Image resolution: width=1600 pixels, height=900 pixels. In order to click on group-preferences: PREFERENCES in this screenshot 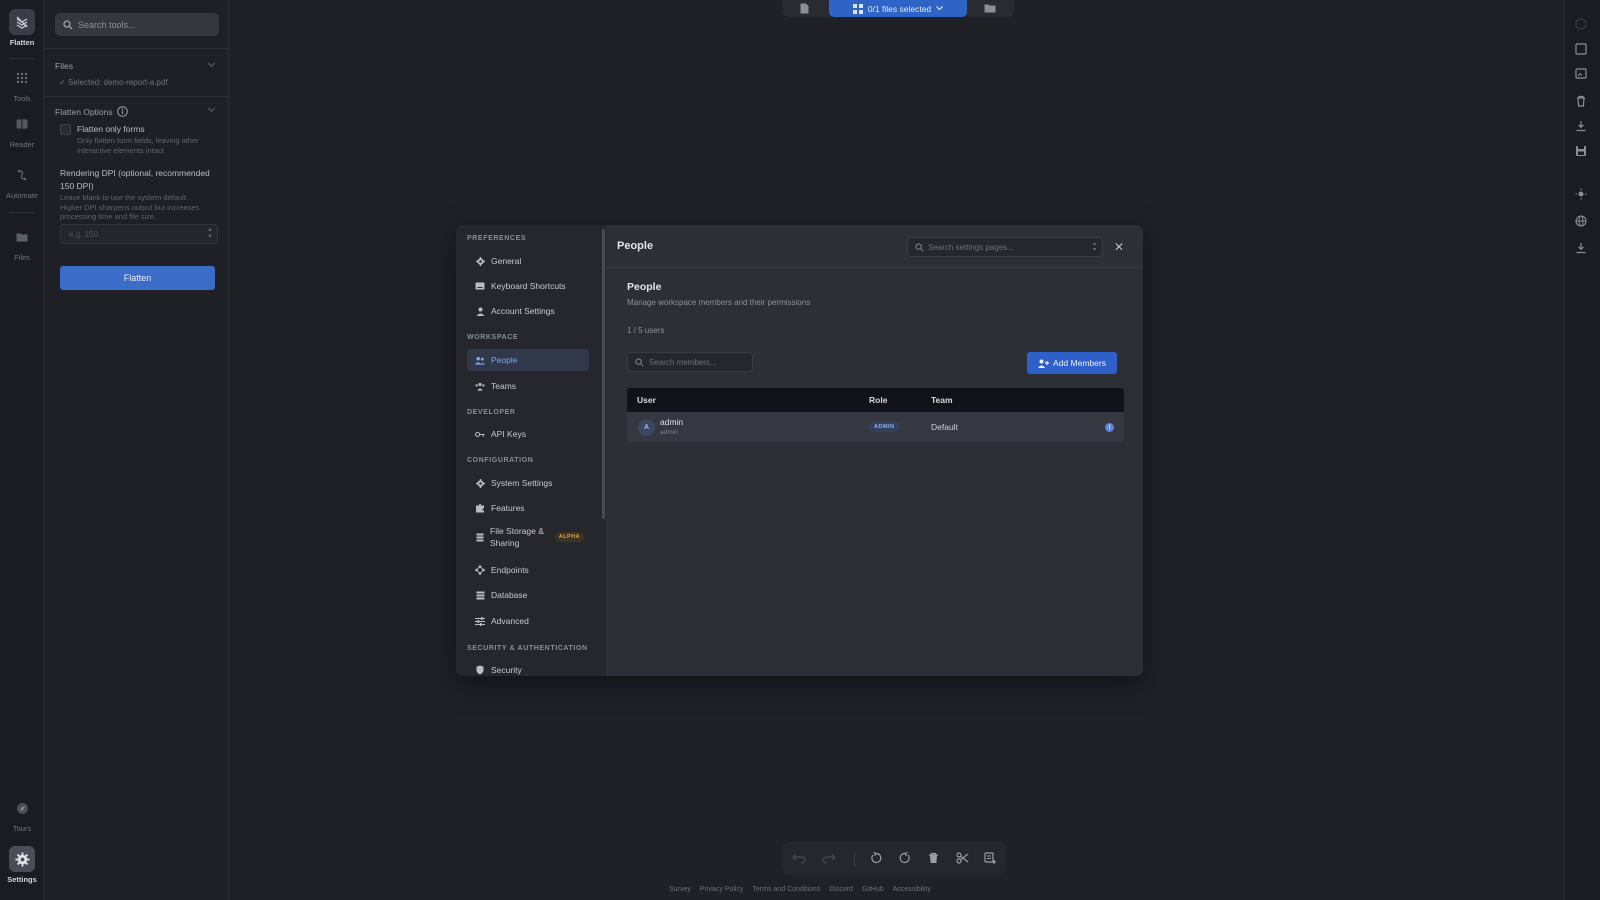, I will do `click(497, 238)`.